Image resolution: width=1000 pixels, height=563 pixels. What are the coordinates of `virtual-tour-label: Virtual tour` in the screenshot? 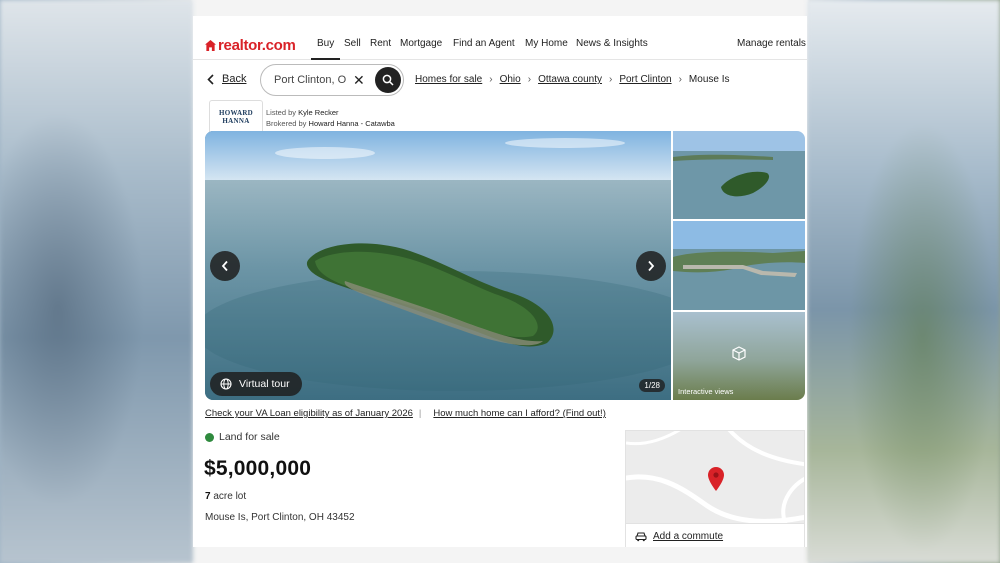 It's located at (264, 384).